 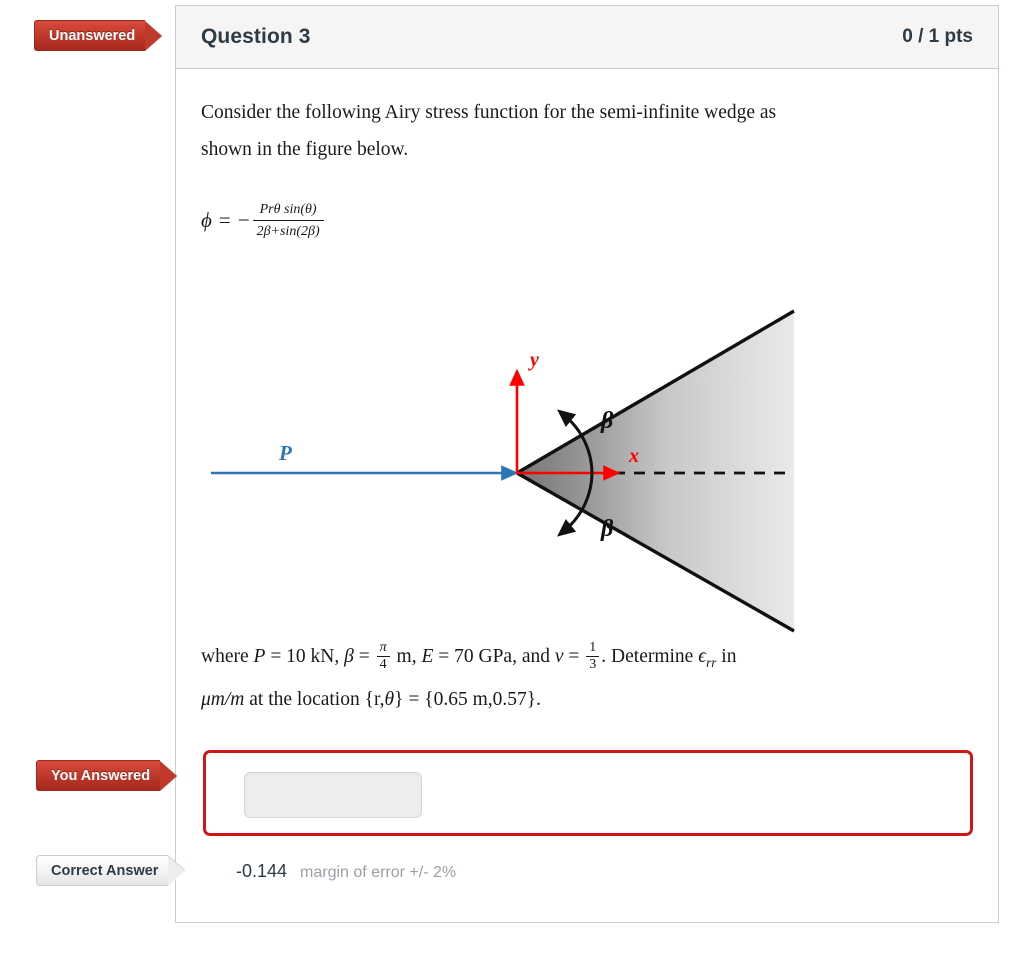 What do you see at coordinates (305, 149) in the screenshot?
I see `question-intro-line2: shown in the figure below.` at bounding box center [305, 149].